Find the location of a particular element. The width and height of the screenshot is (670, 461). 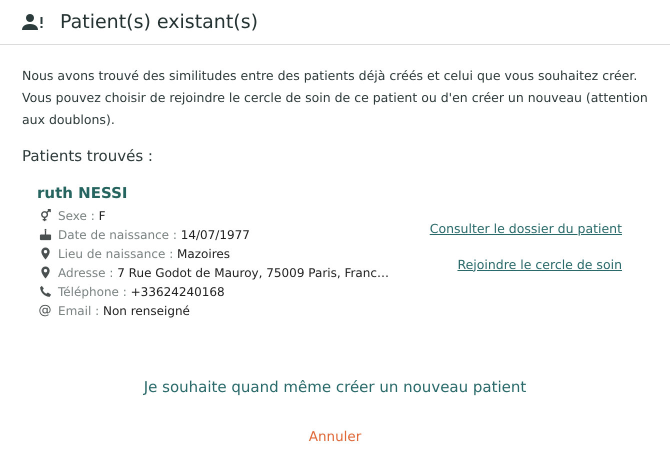

section-heading: Patients trouvés : is located at coordinates (88, 156).